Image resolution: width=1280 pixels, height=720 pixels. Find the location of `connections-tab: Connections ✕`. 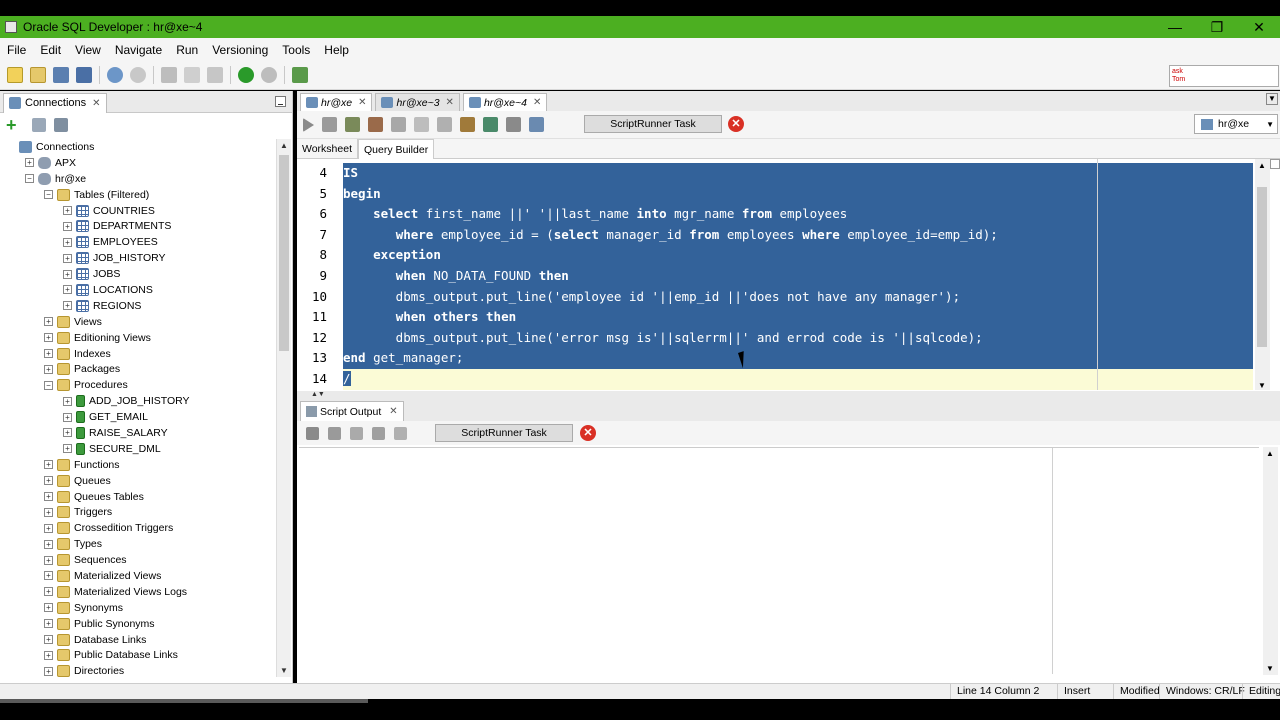

connections-tab: Connections ✕ is located at coordinates (55, 102).